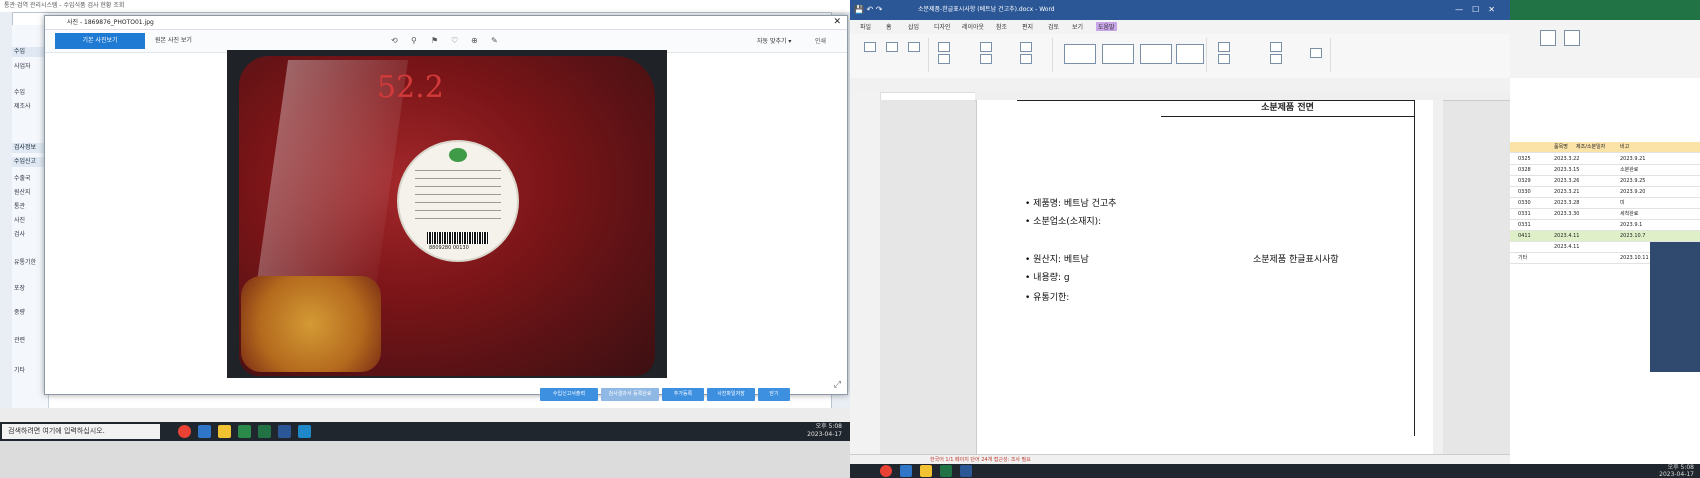 The height and width of the screenshot is (478, 1700). Describe the element at coordinates (1605, 181) in the screenshot. I see `excel-row: 0329 2023.3.26 2023.9.25` at that location.